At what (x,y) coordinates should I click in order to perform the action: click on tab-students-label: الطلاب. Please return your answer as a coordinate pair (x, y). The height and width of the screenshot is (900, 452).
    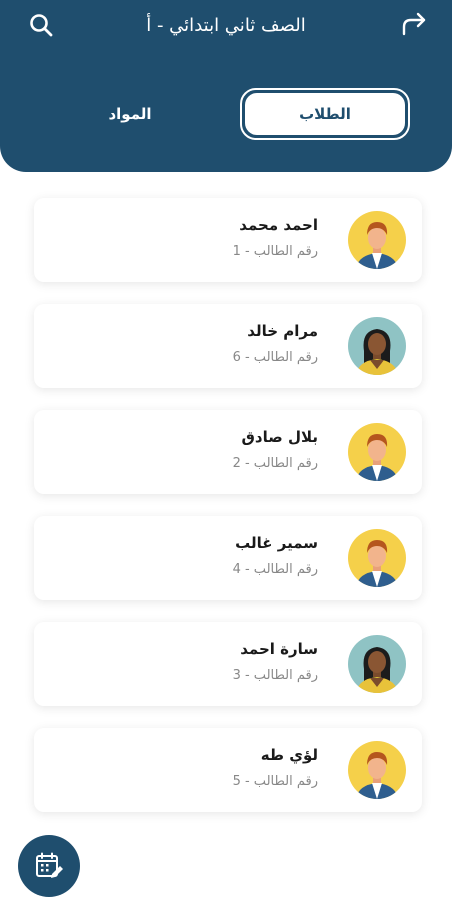
    Looking at the image, I should click on (325, 114).